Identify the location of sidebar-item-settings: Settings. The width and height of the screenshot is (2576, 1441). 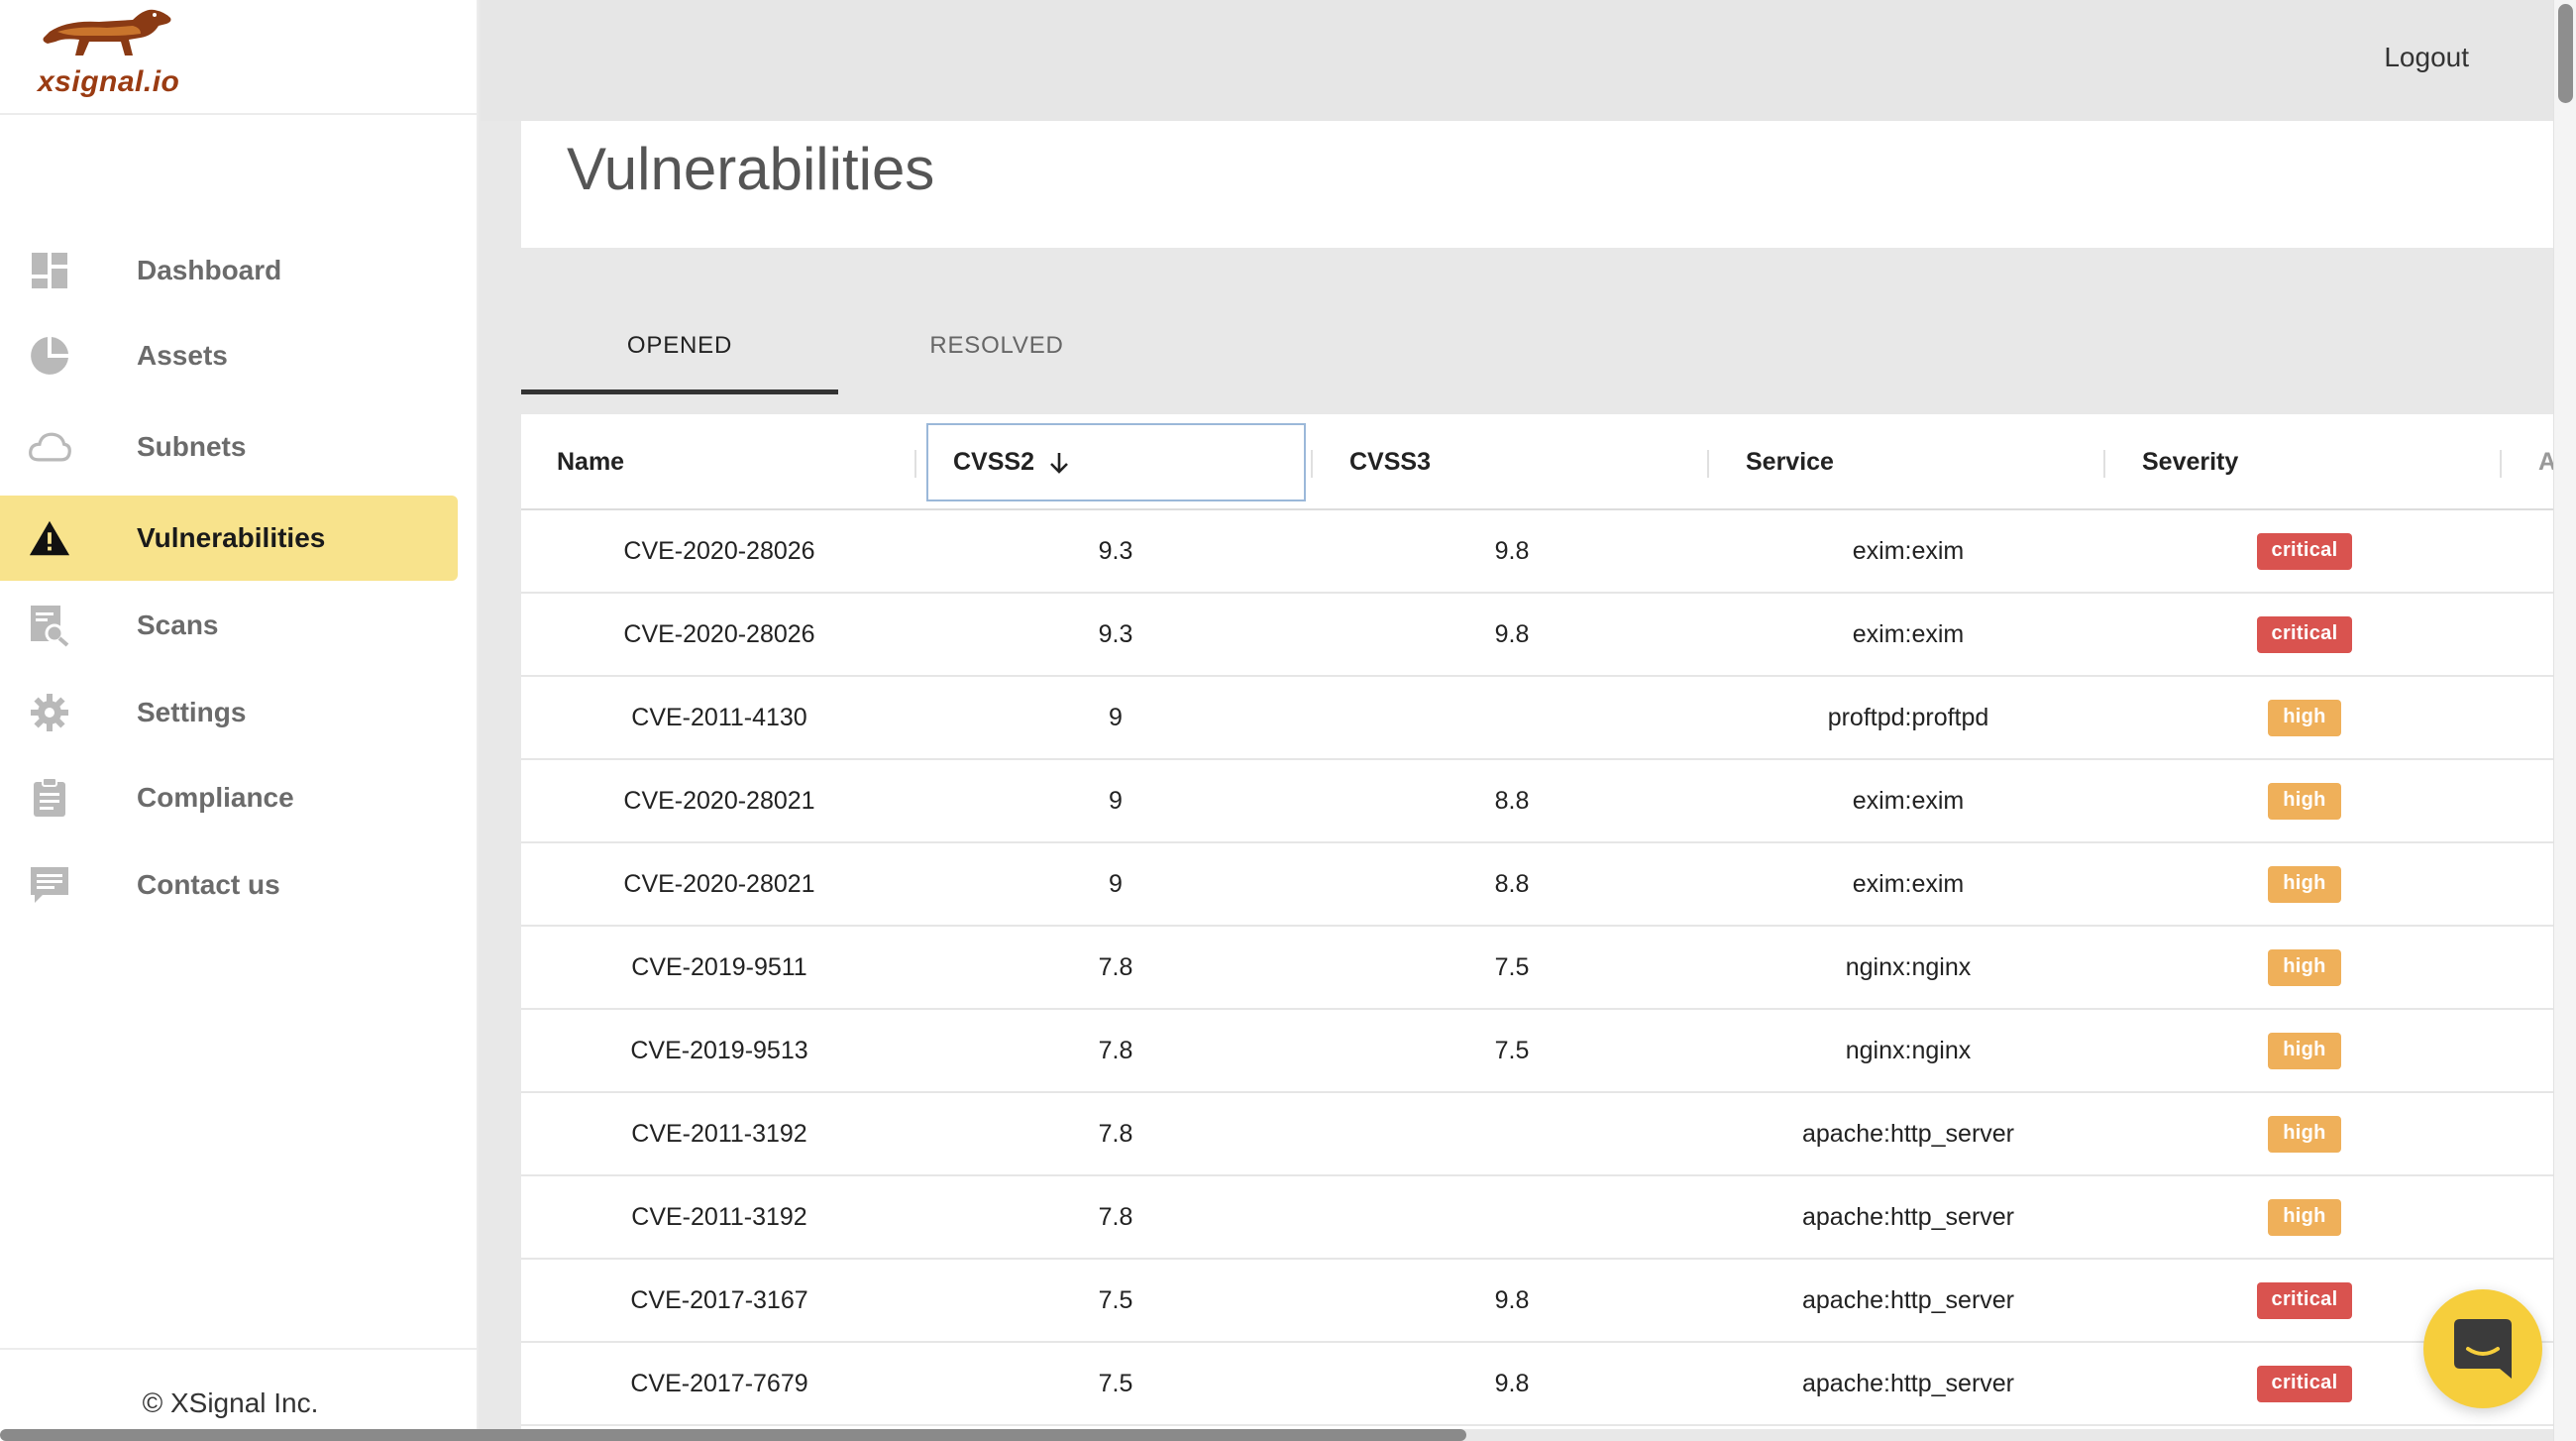
(229, 712).